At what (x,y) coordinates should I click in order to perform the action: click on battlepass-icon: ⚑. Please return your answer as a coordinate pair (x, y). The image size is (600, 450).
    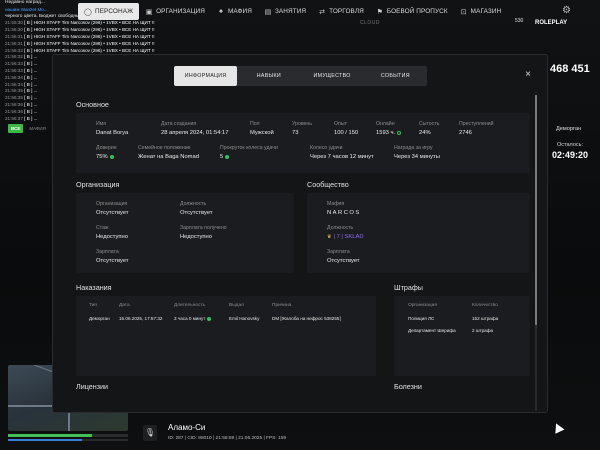
    Looking at the image, I should click on (380, 12).